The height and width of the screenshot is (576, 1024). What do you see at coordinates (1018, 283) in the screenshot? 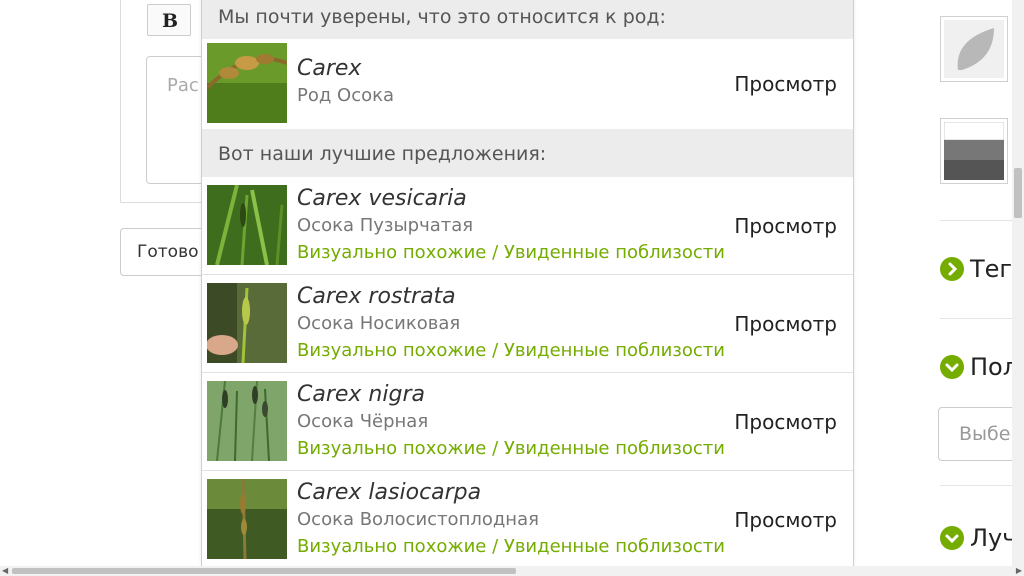
I see `vertical-scrollbar` at bounding box center [1018, 283].